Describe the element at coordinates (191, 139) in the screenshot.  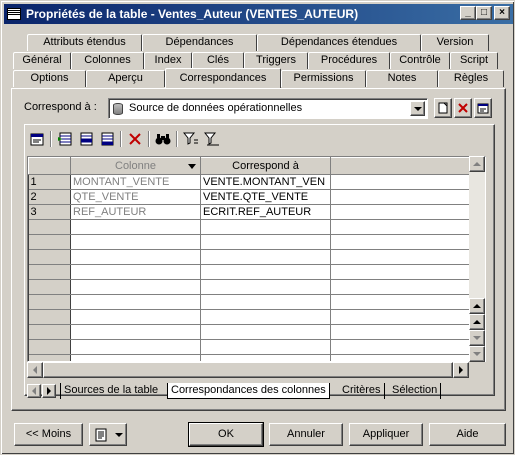
I see `filter-button` at that location.